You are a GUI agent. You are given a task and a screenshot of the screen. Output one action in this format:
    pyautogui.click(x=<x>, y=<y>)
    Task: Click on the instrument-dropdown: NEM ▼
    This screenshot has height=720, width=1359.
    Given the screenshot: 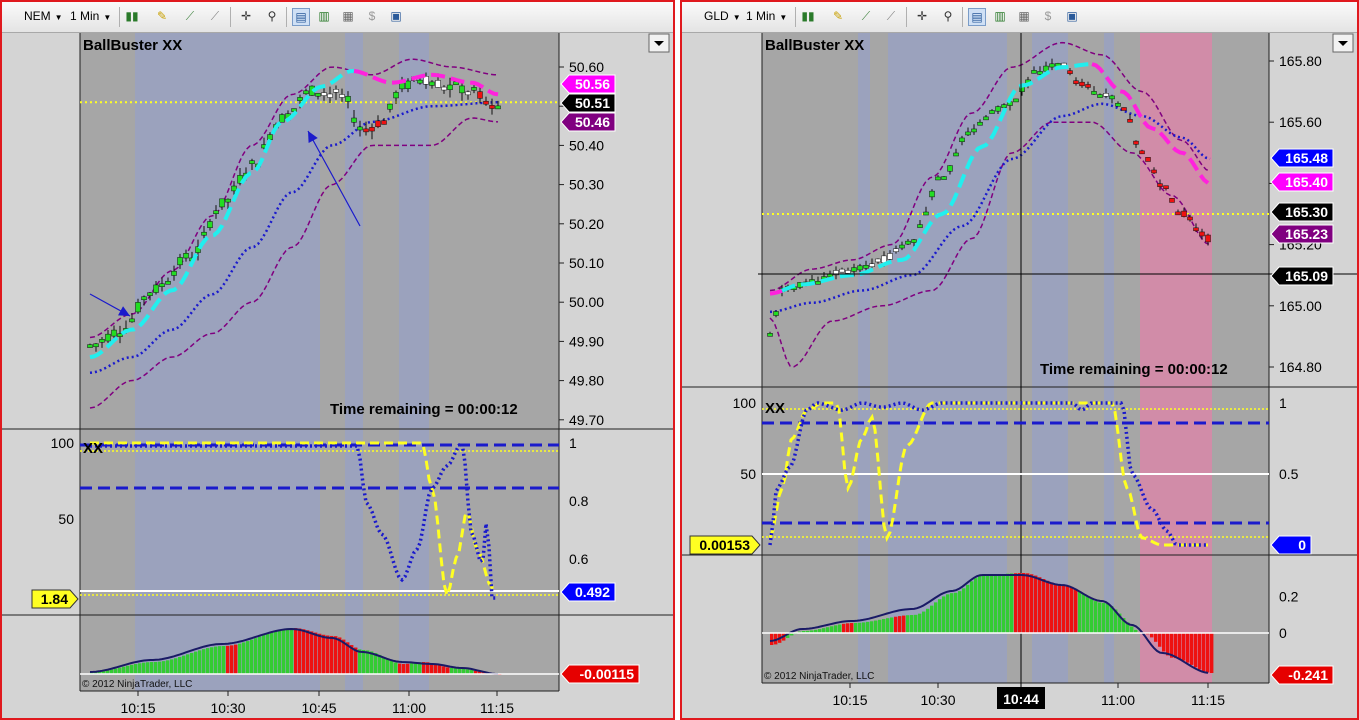 What is the action you would take?
    pyautogui.click(x=43, y=16)
    